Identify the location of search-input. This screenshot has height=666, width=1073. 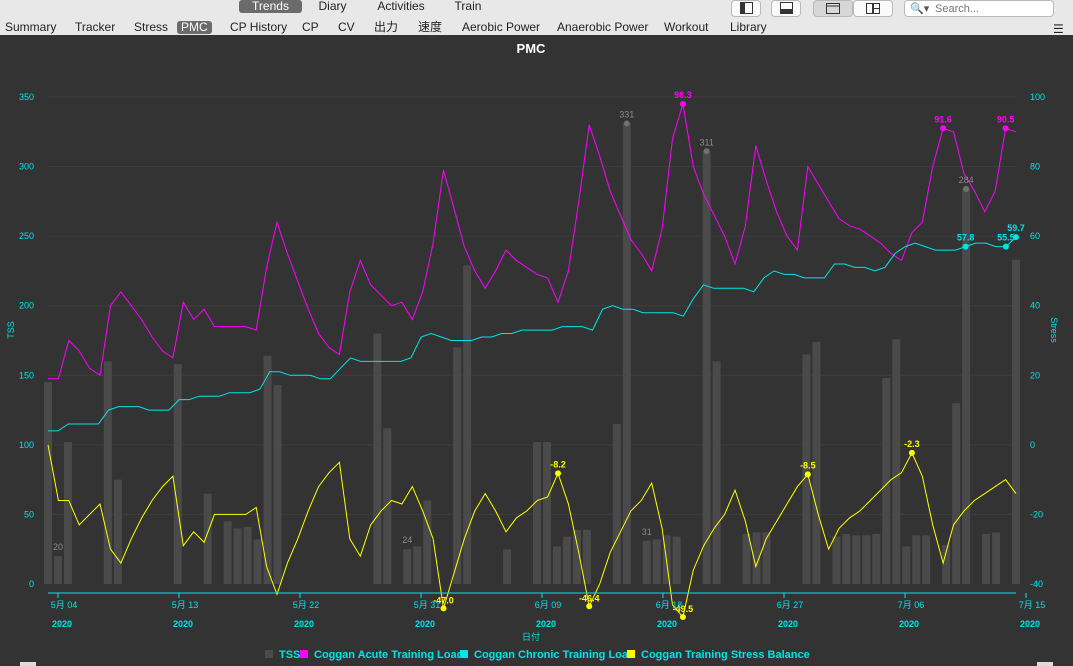
(990, 8).